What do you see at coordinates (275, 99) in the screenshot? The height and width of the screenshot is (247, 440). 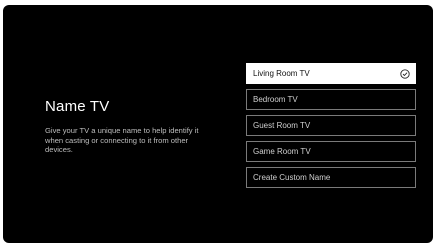 I see `option-label: Bedroom TV` at bounding box center [275, 99].